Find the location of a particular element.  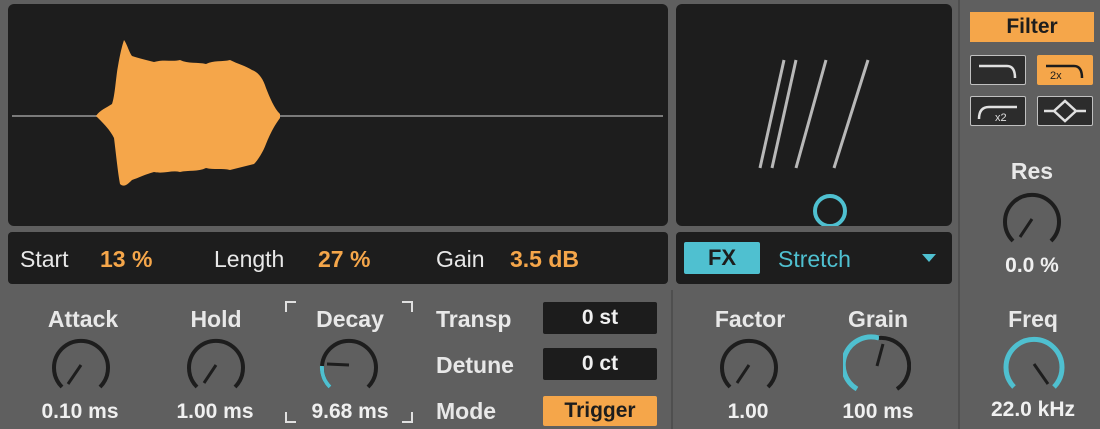

fx-mode-value: Stretch is located at coordinates (814, 259).